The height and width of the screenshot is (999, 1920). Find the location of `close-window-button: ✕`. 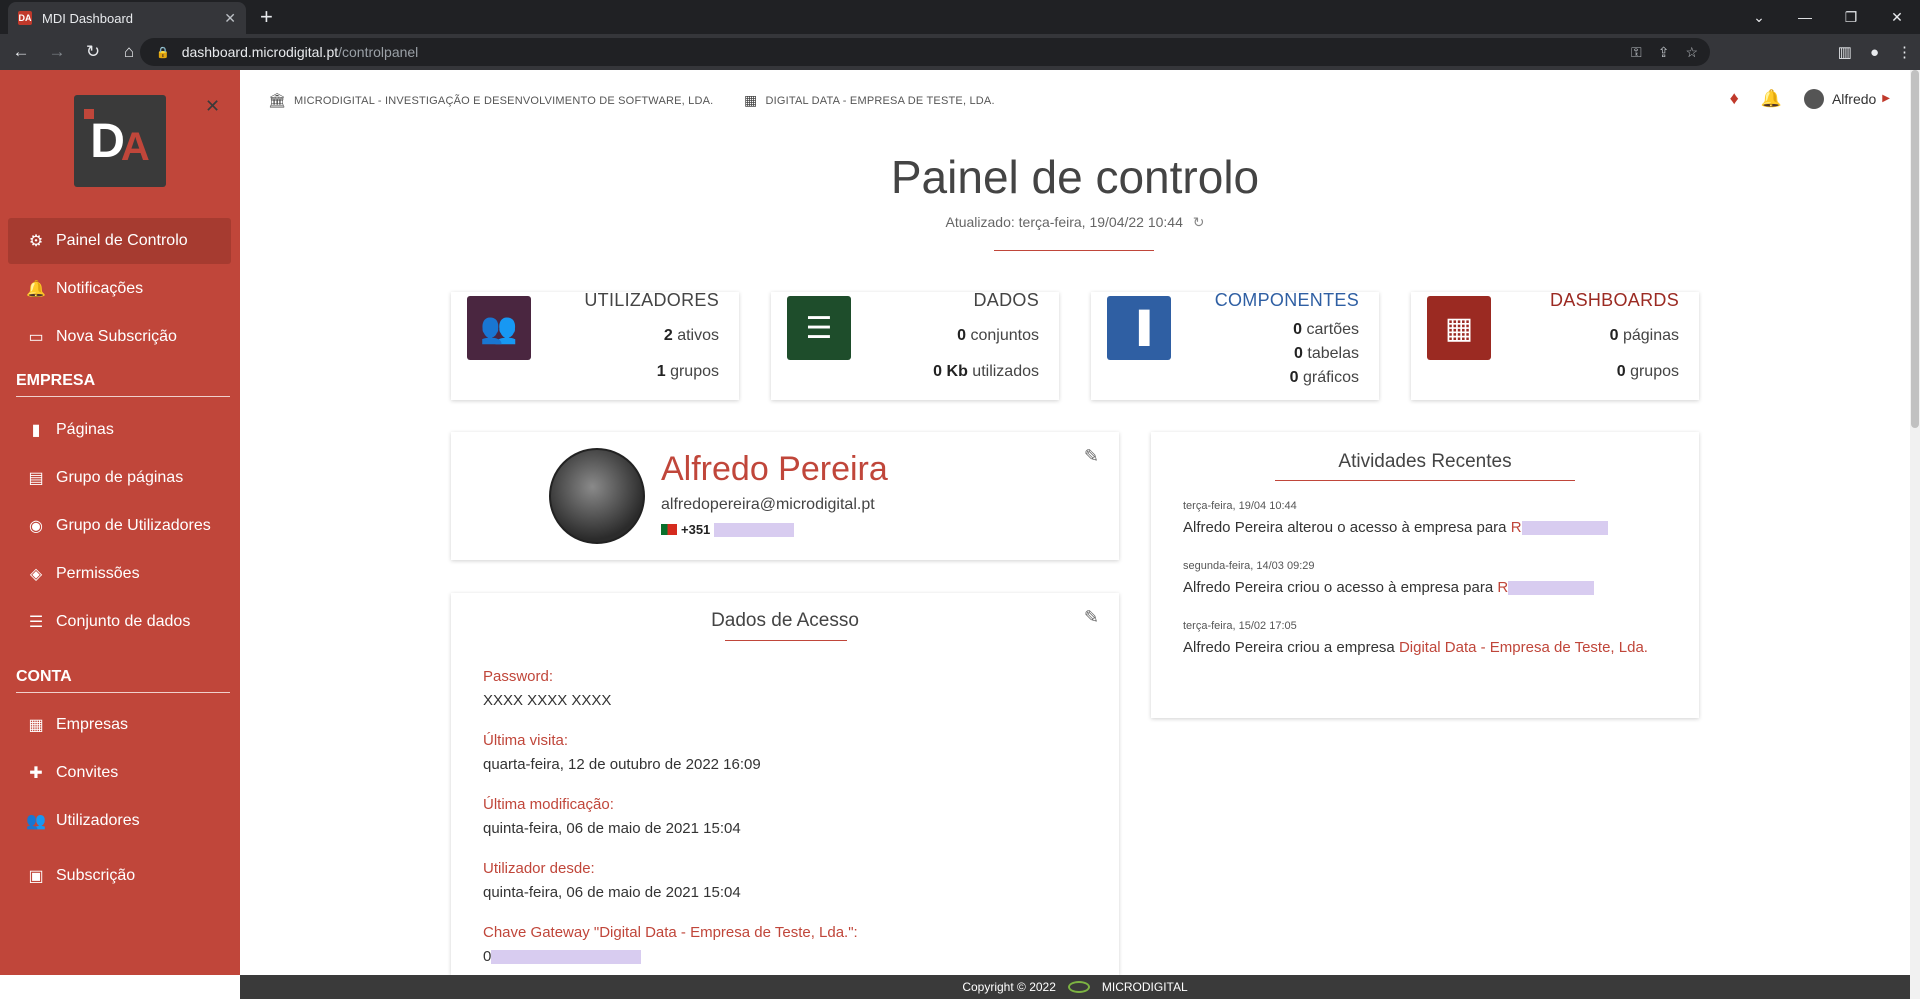

close-window-button: ✕ is located at coordinates (1897, 17).